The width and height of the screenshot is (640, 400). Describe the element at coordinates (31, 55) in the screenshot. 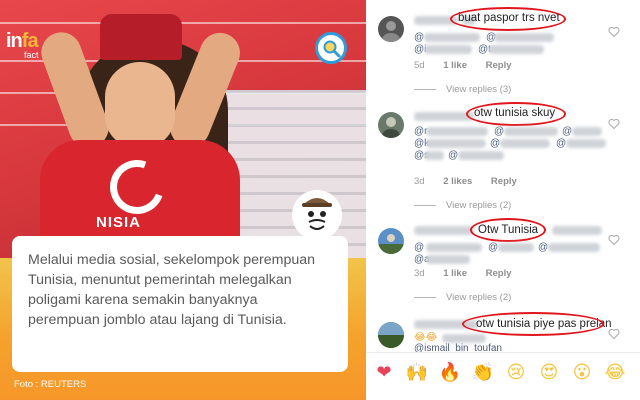

I see `infa-logo-sub: fact` at that location.